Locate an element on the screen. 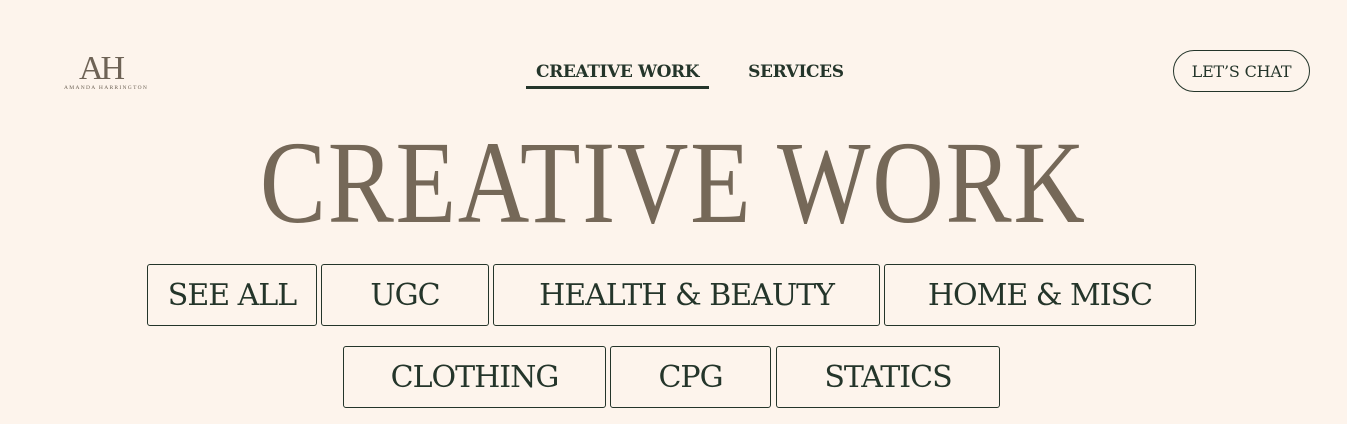  main-nav: CREATIVE WORK SERVICES is located at coordinates (690, 74).